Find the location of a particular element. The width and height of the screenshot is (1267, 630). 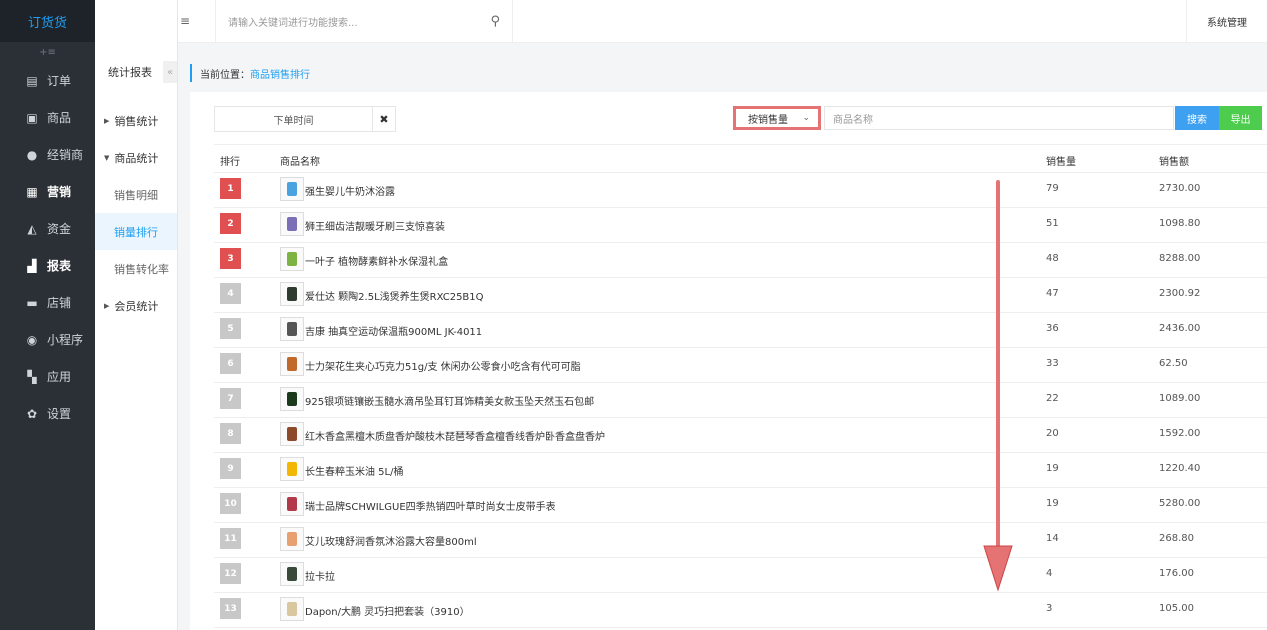

export-button: 导出 is located at coordinates (1240, 118).